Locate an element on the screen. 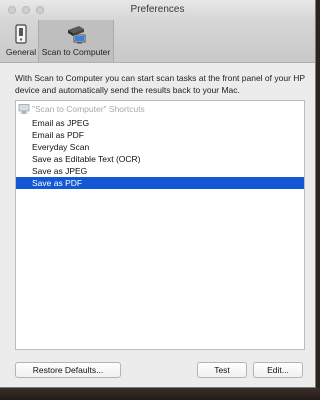 This screenshot has height=400, width=320. toolbar: General Scan to Computer is located at coordinates (157, 41).